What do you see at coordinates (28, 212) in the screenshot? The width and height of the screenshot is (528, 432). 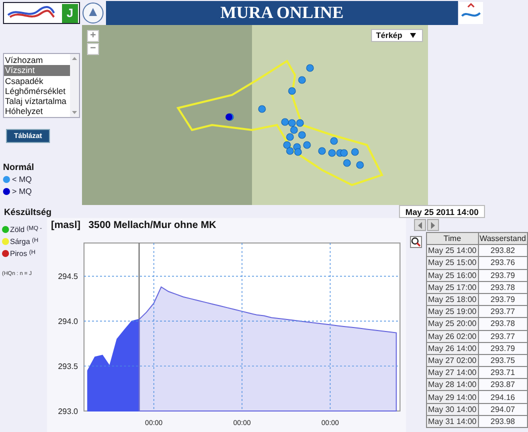 I see `legend-title: Készültség` at bounding box center [28, 212].